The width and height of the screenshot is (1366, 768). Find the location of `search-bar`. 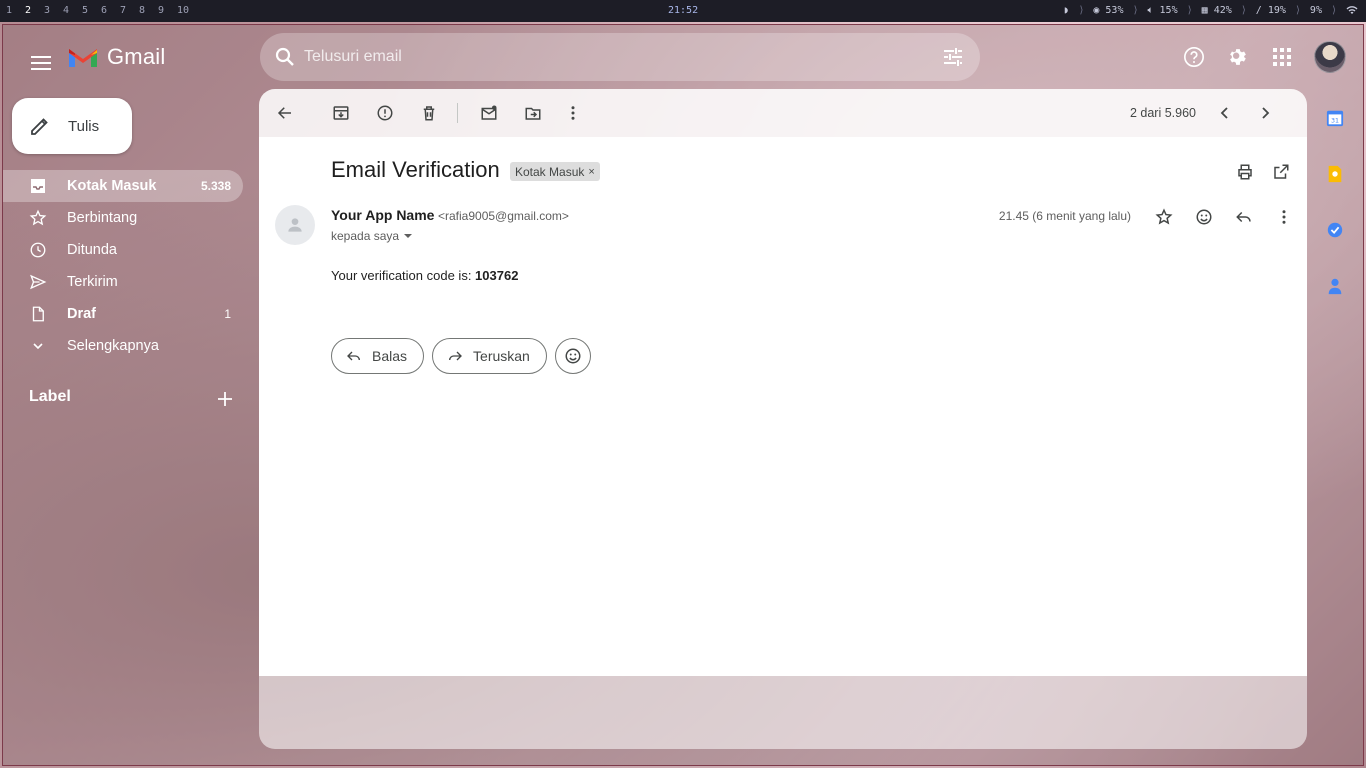

search-bar is located at coordinates (620, 57).